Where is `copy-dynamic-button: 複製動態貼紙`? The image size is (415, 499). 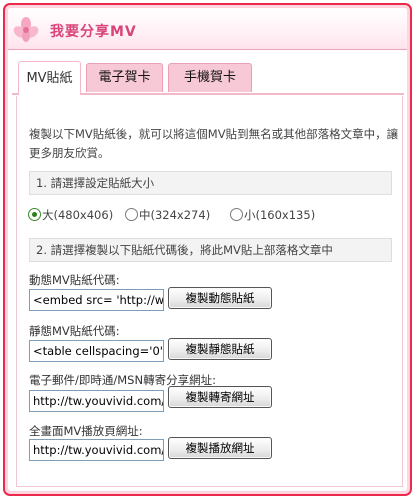 copy-dynamic-button: 複製動態貼紙 is located at coordinates (220, 298).